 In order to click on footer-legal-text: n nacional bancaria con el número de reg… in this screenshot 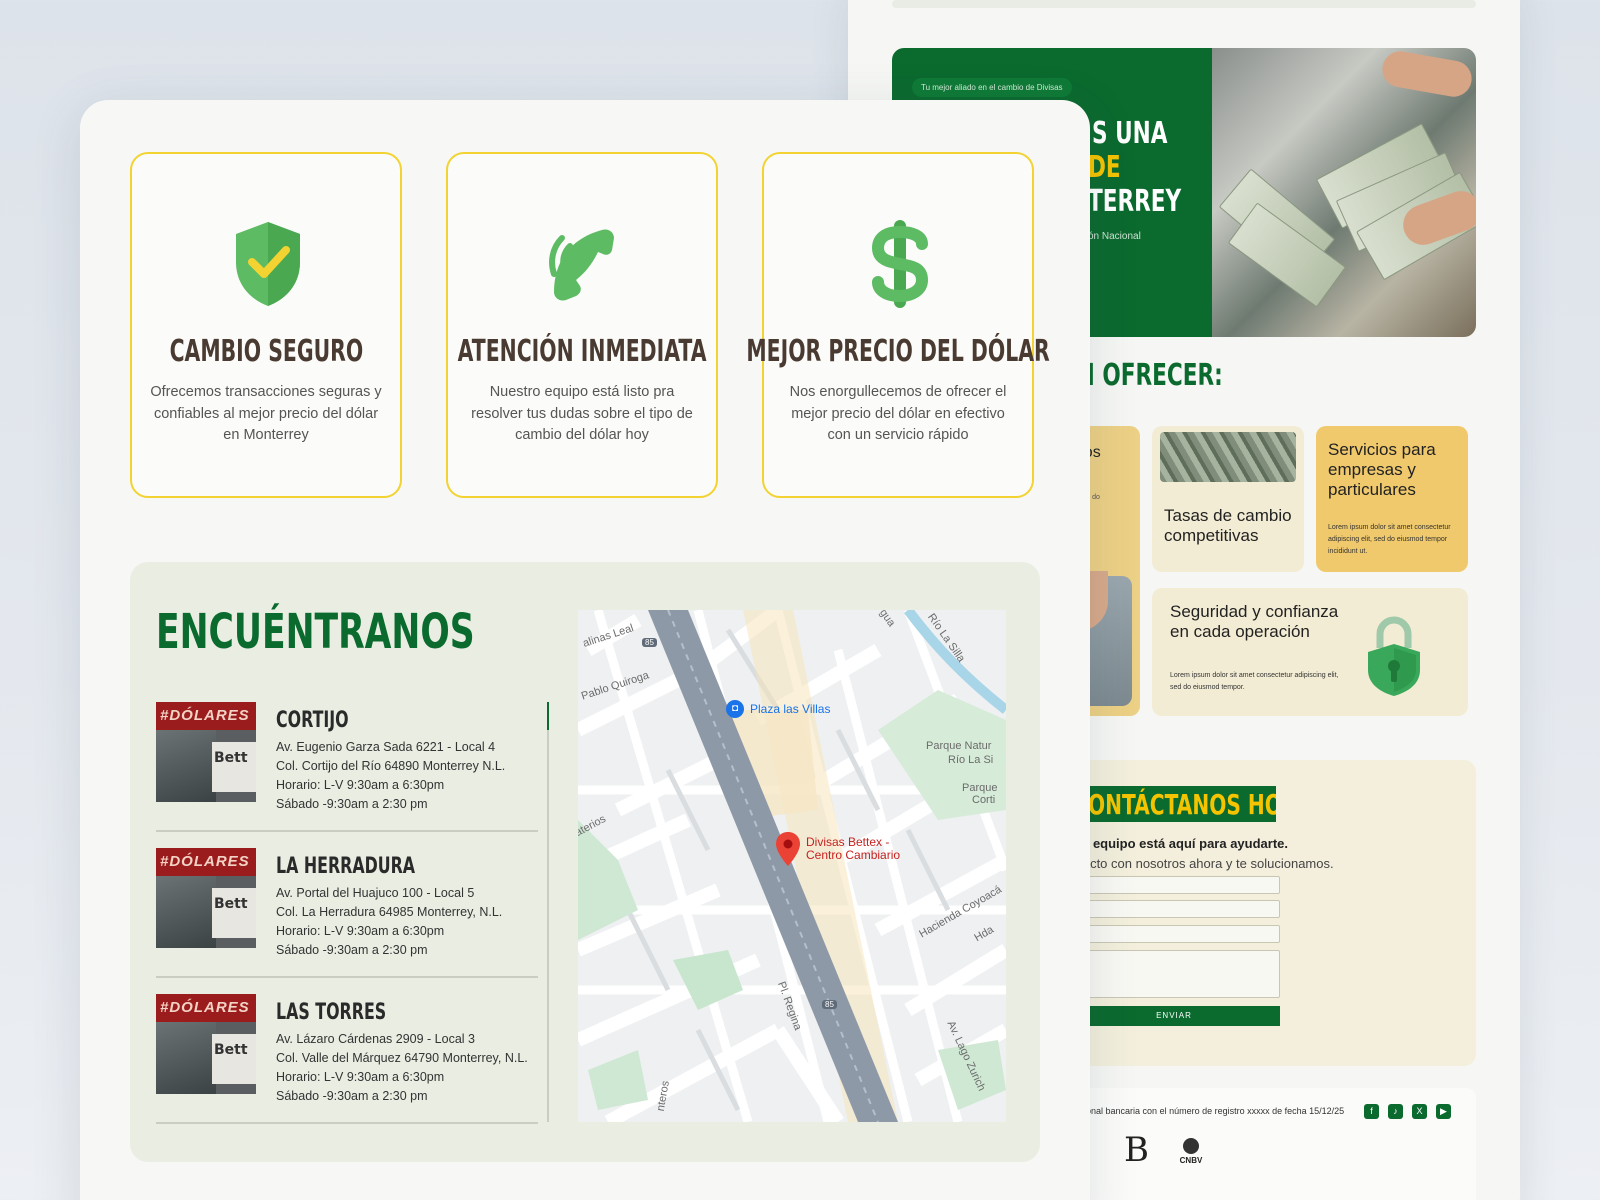, I will do `click(1203, 1111)`.